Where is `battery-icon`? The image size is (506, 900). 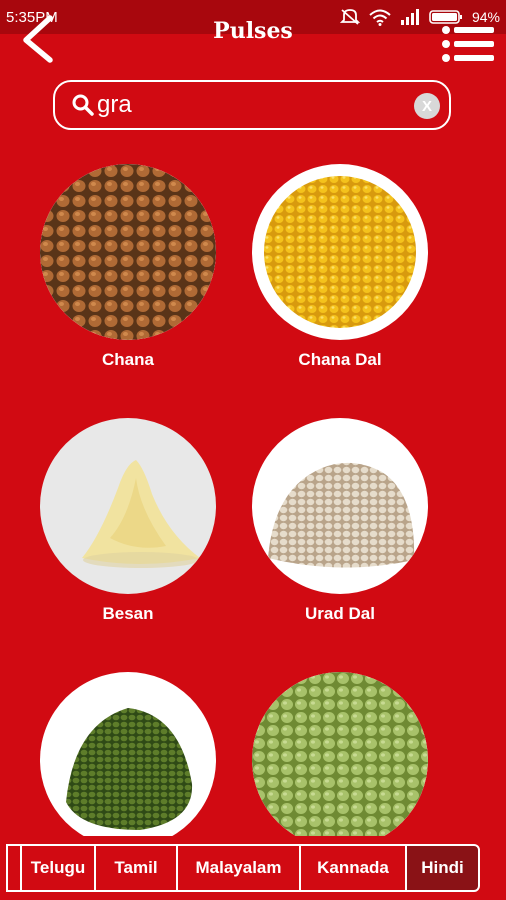
battery-icon is located at coordinates (445, 17).